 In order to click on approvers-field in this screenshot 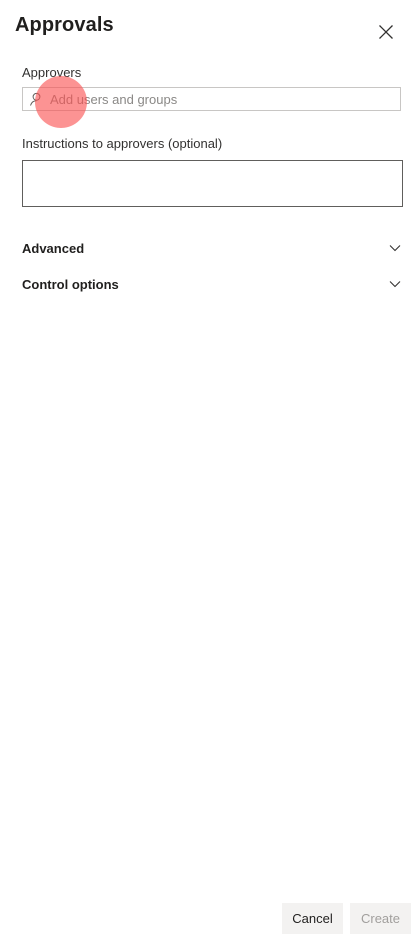, I will do `click(211, 99)`.